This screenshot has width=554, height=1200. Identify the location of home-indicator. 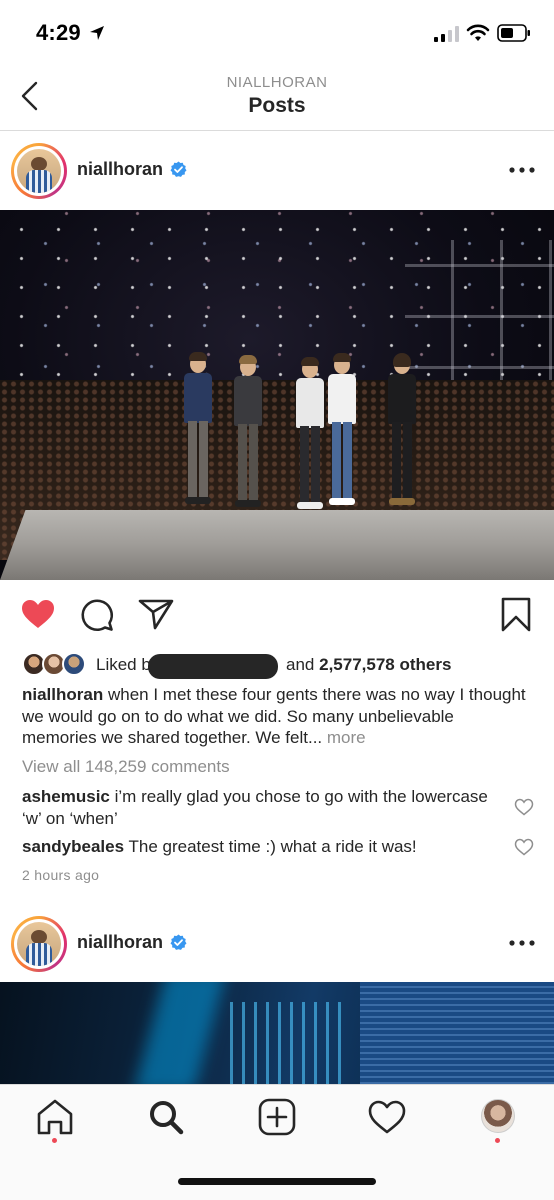
(277, 1181).